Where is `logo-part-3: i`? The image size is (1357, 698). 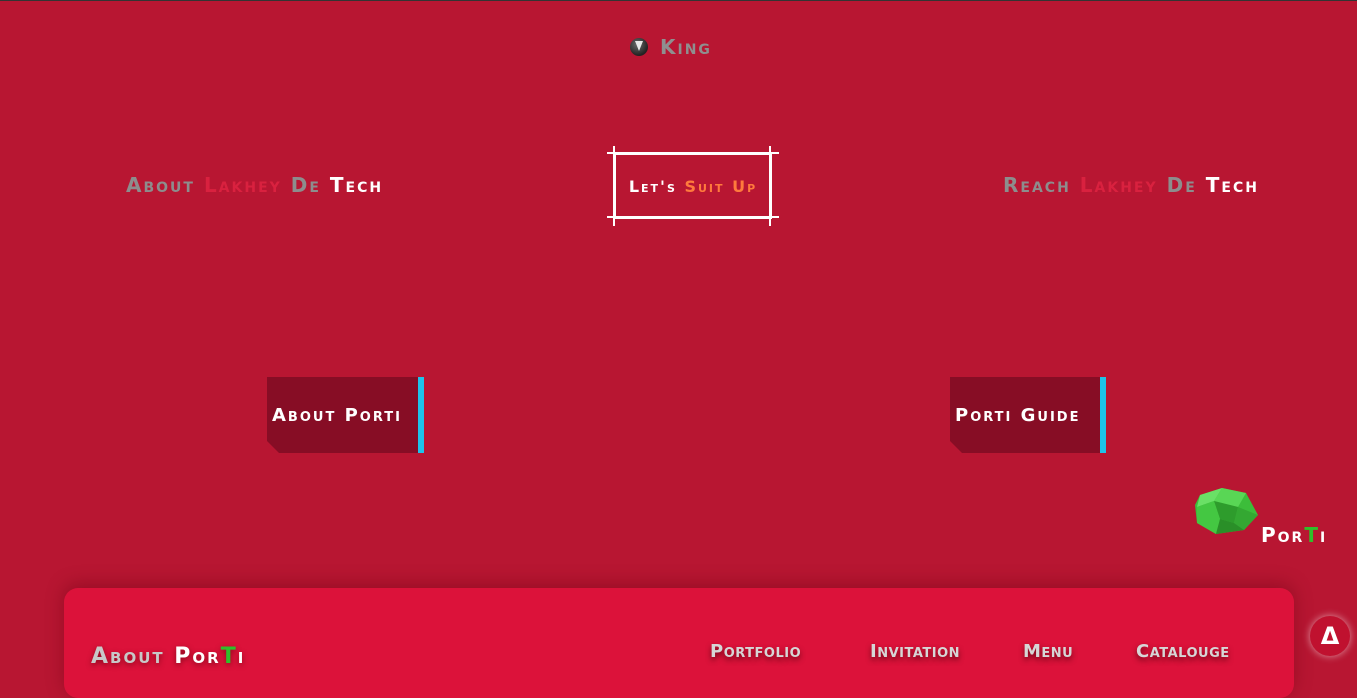
logo-part-3: i is located at coordinates (1324, 535).